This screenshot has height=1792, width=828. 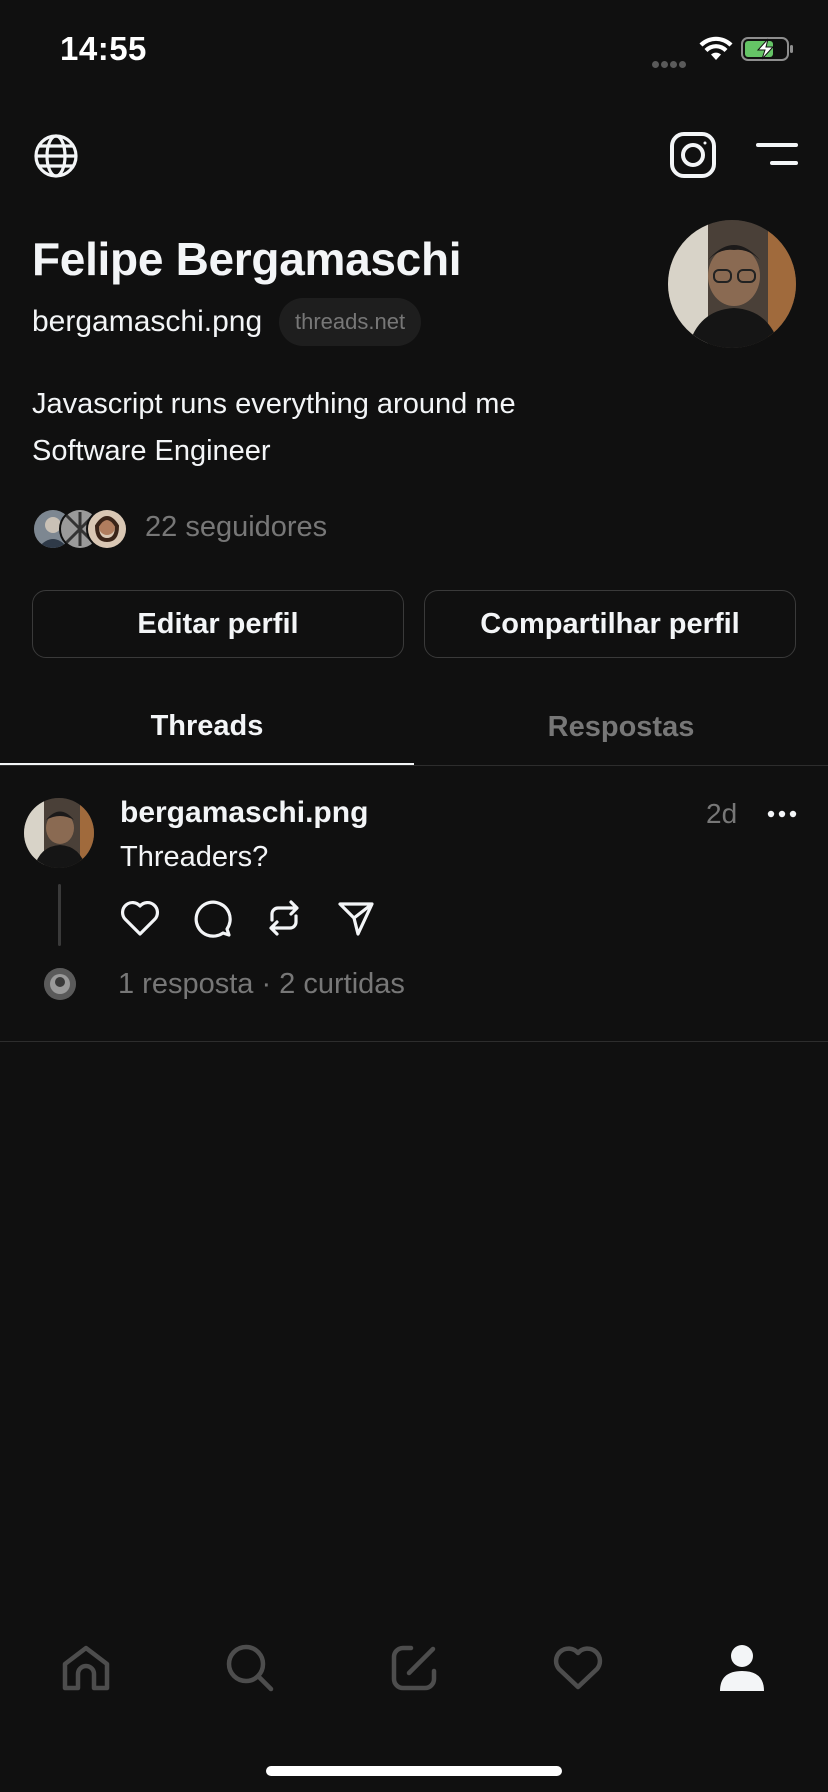 I want to click on instagram-icon, so click(x=693, y=155).